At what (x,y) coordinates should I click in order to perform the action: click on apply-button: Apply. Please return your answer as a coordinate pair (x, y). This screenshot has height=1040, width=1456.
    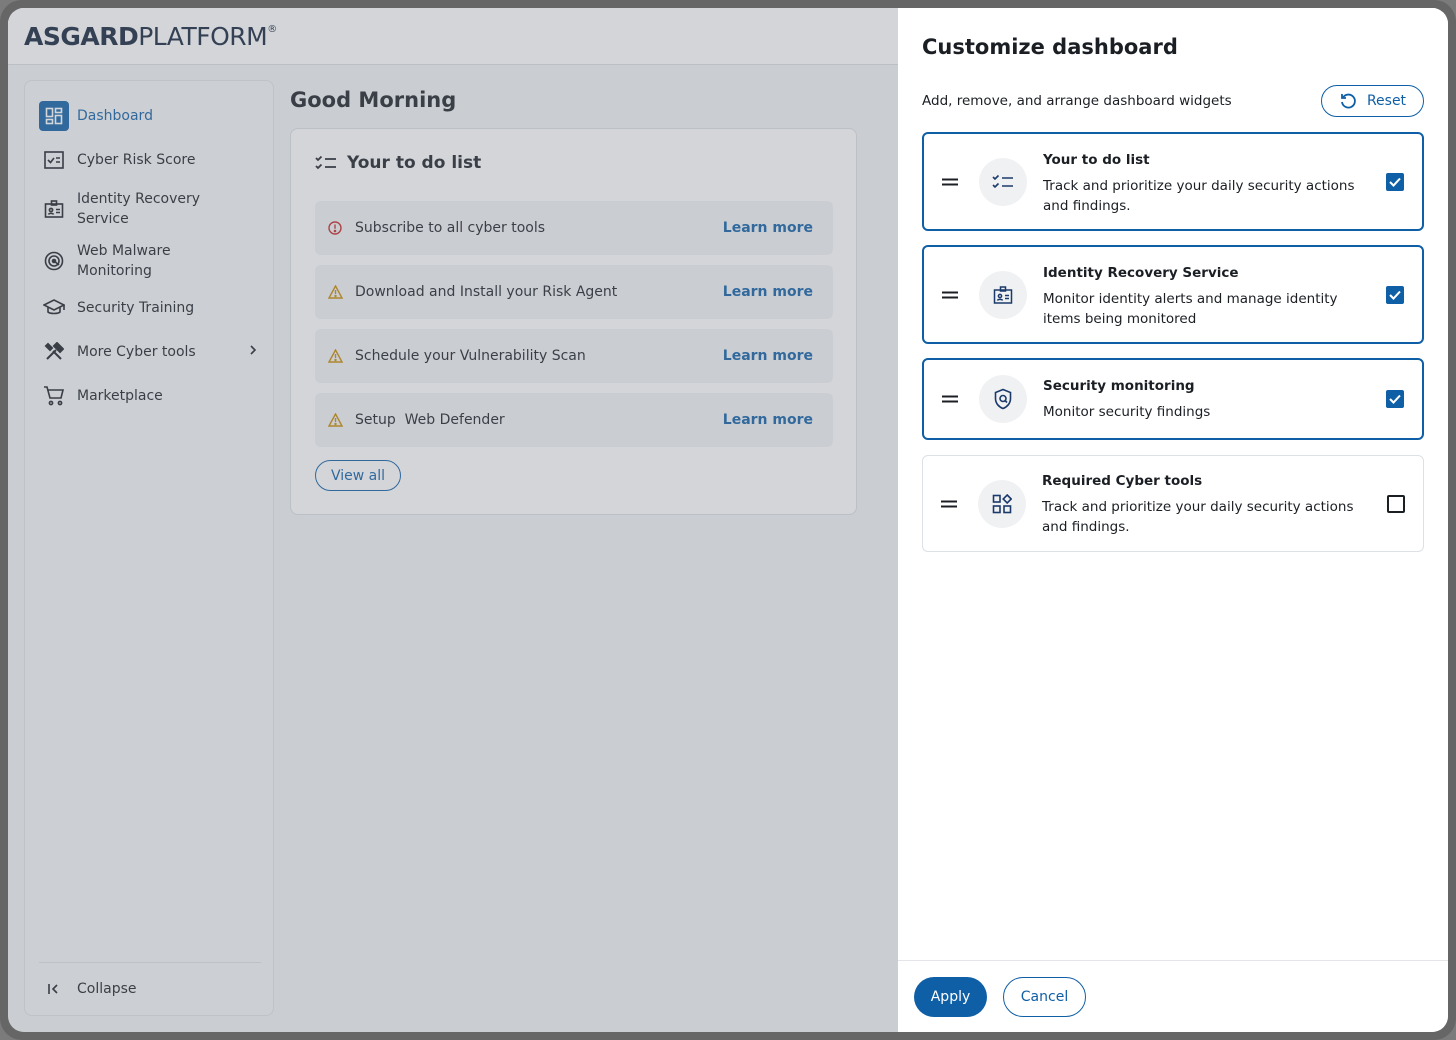
    Looking at the image, I should click on (950, 997).